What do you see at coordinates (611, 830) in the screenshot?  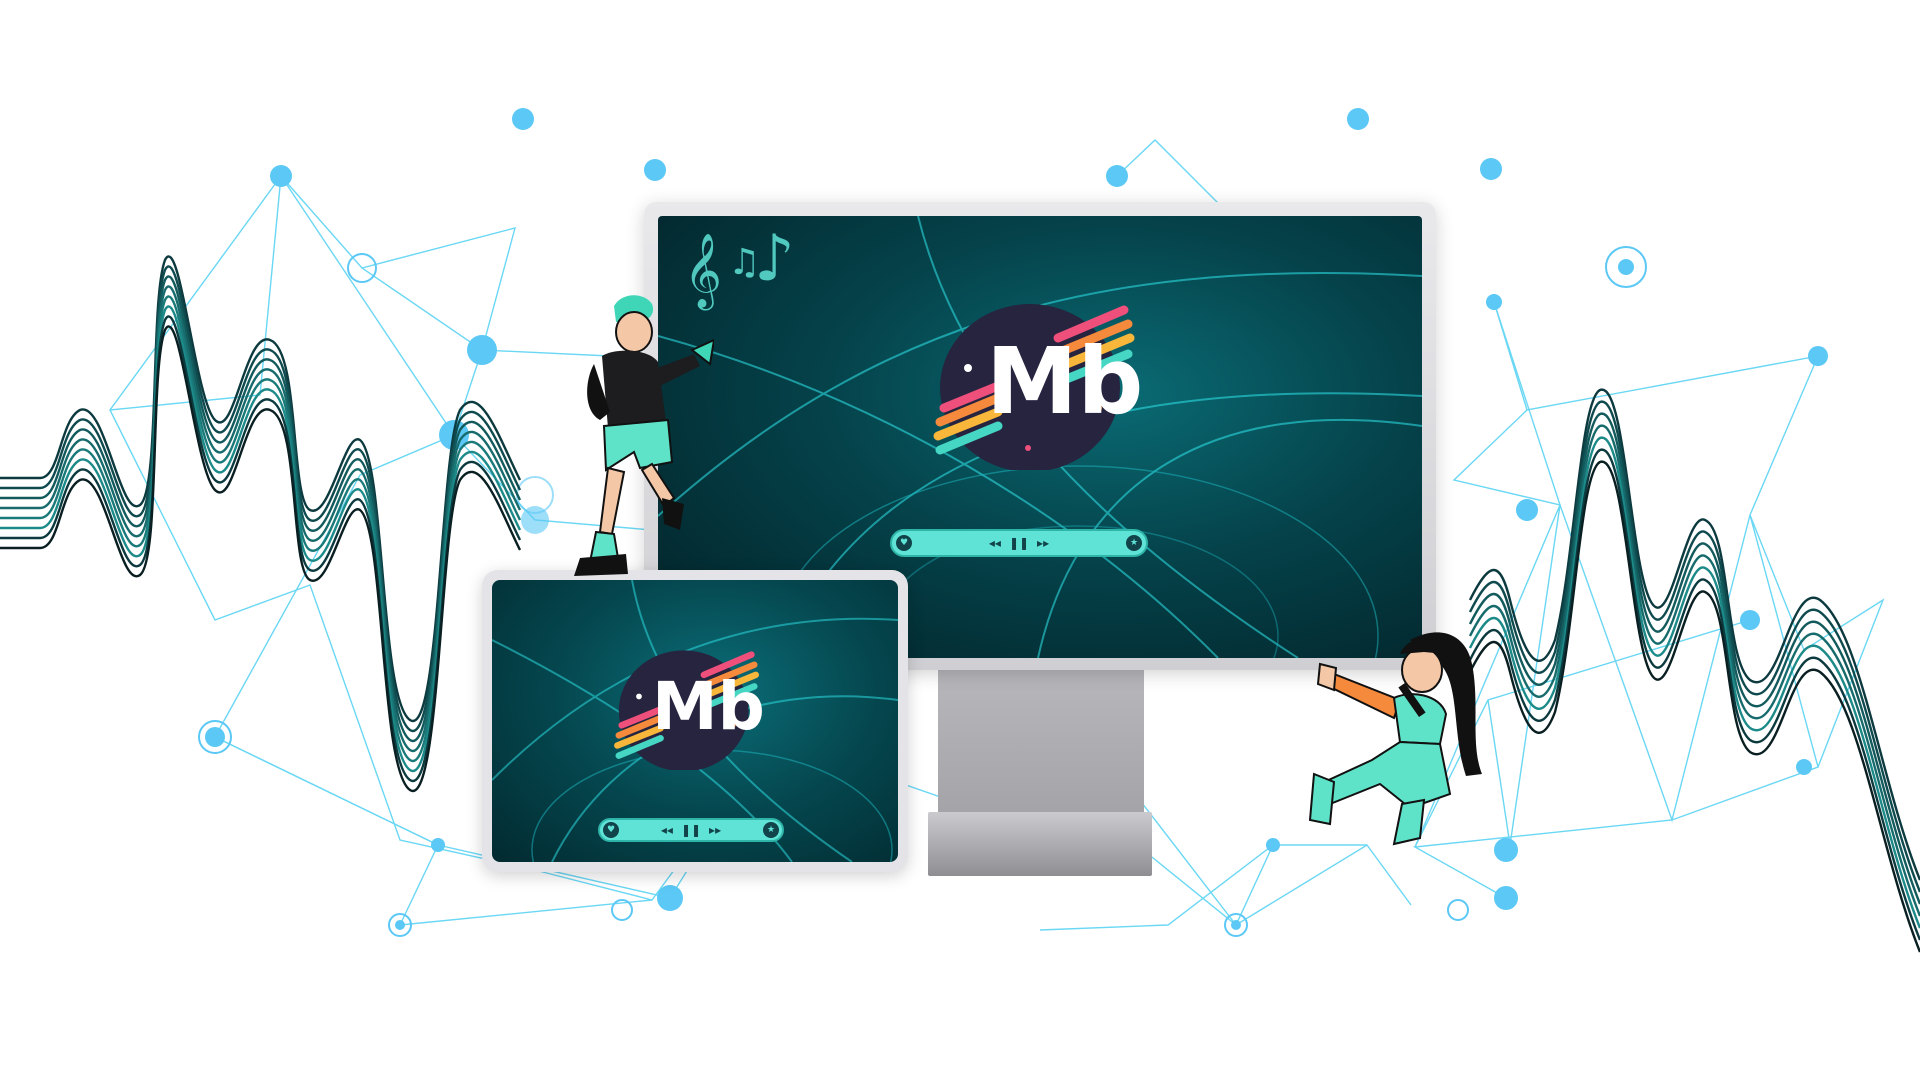 I see `heart-icon-small: ♥` at bounding box center [611, 830].